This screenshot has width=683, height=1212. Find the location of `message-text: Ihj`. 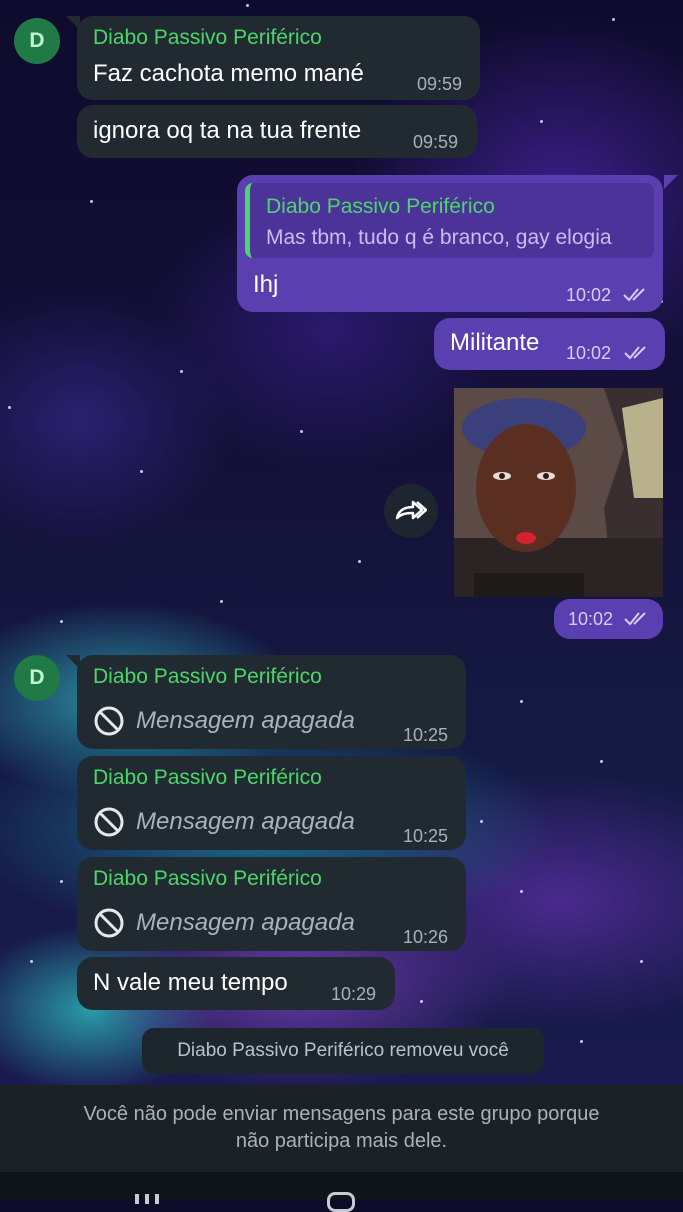

message-text: Ihj is located at coordinates (266, 284).